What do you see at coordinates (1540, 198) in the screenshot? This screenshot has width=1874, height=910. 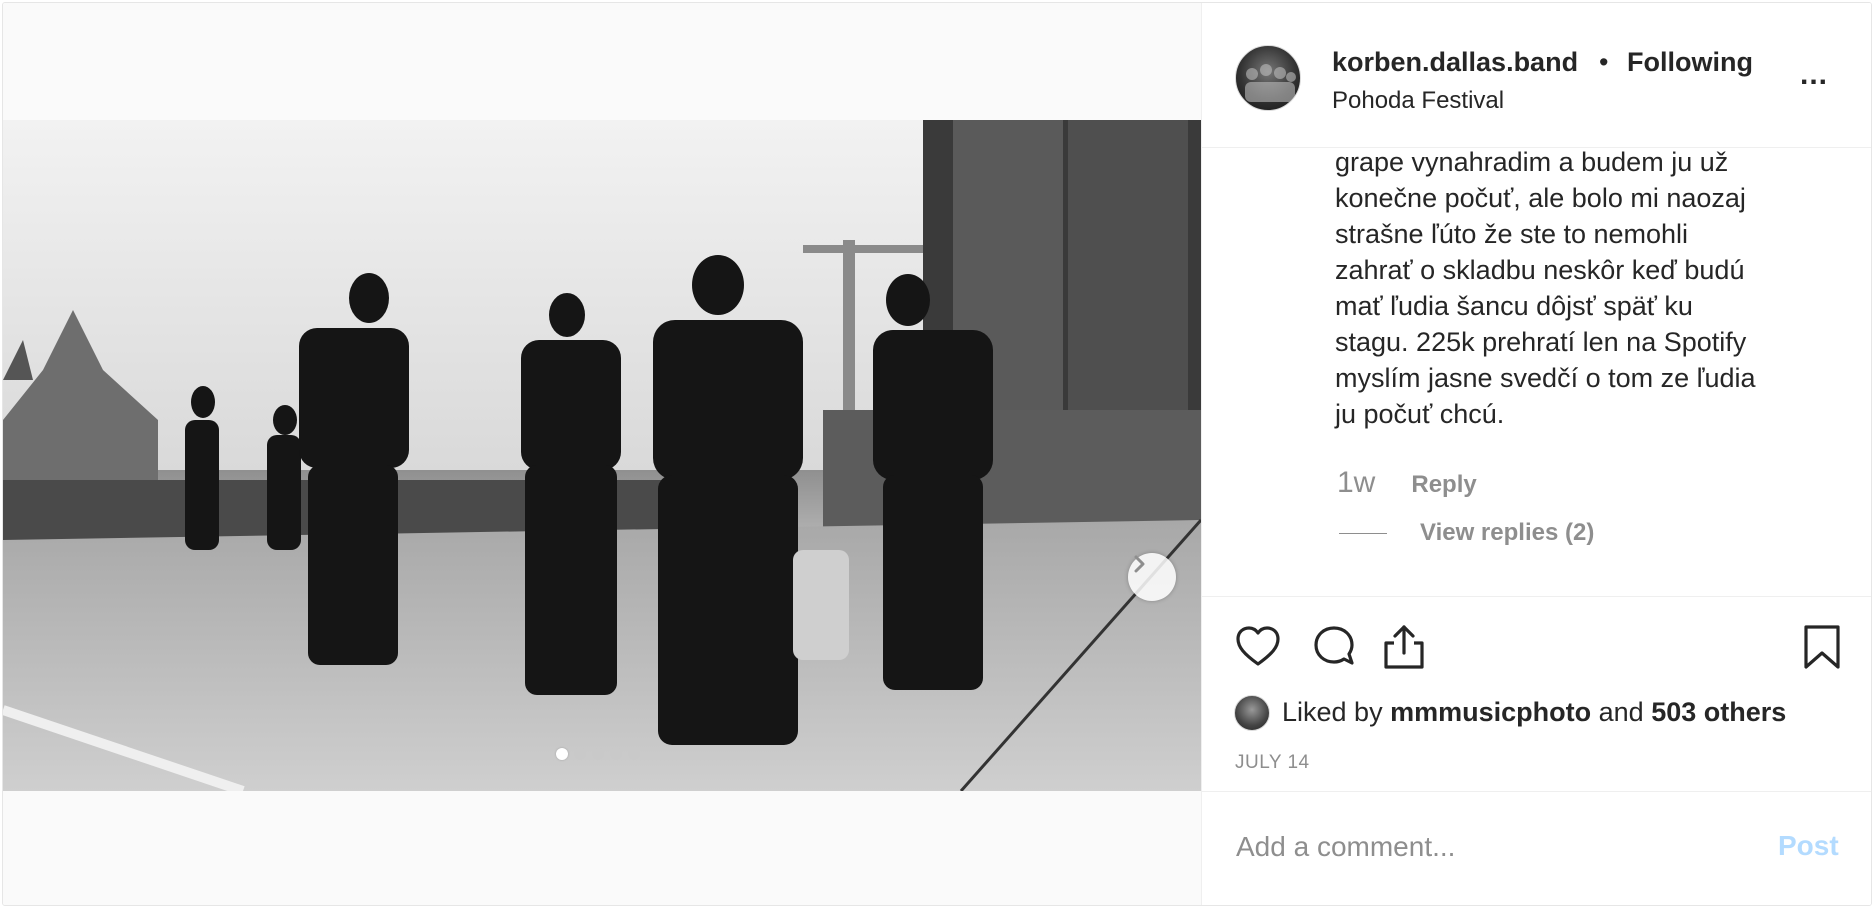 I see `comment-line: konečne počuť, ale bolo mi naozaj` at bounding box center [1540, 198].